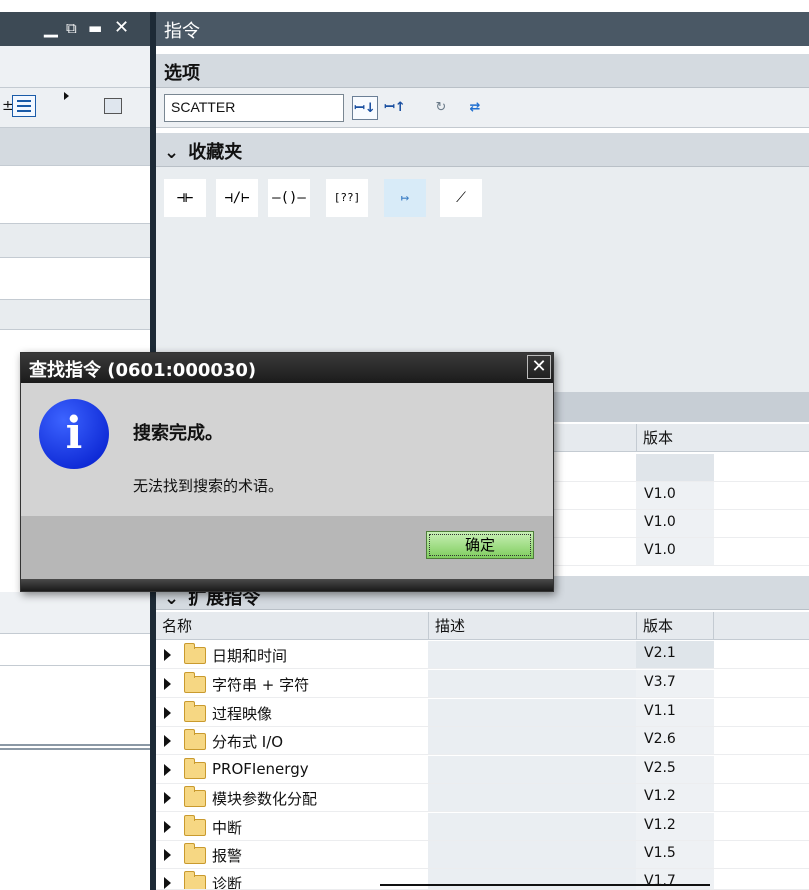 The height and width of the screenshot is (890, 809). What do you see at coordinates (480, 545) in the screenshot?
I see `ok-button: 确定` at bounding box center [480, 545].